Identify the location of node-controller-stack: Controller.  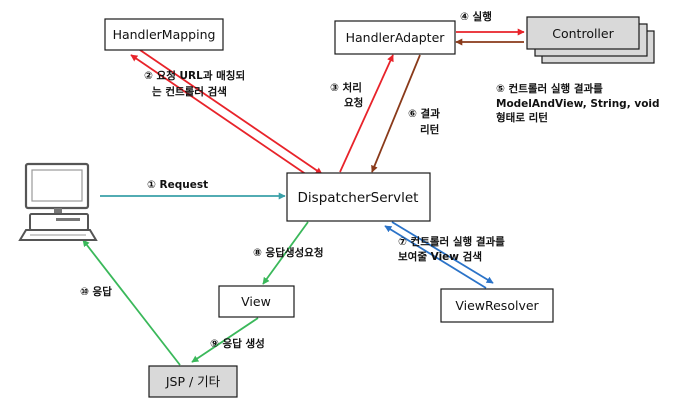
(590, 40).